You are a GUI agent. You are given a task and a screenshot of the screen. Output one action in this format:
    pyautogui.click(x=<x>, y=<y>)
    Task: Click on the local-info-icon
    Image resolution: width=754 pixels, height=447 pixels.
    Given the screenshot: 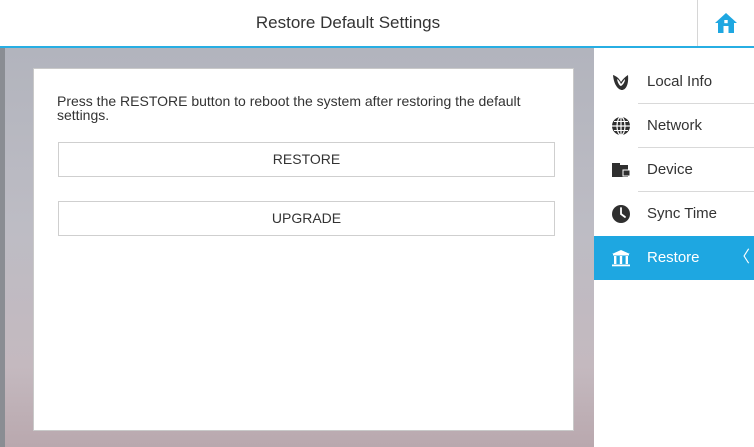 What is the action you would take?
    pyautogui.click(x=621, y=82)
    